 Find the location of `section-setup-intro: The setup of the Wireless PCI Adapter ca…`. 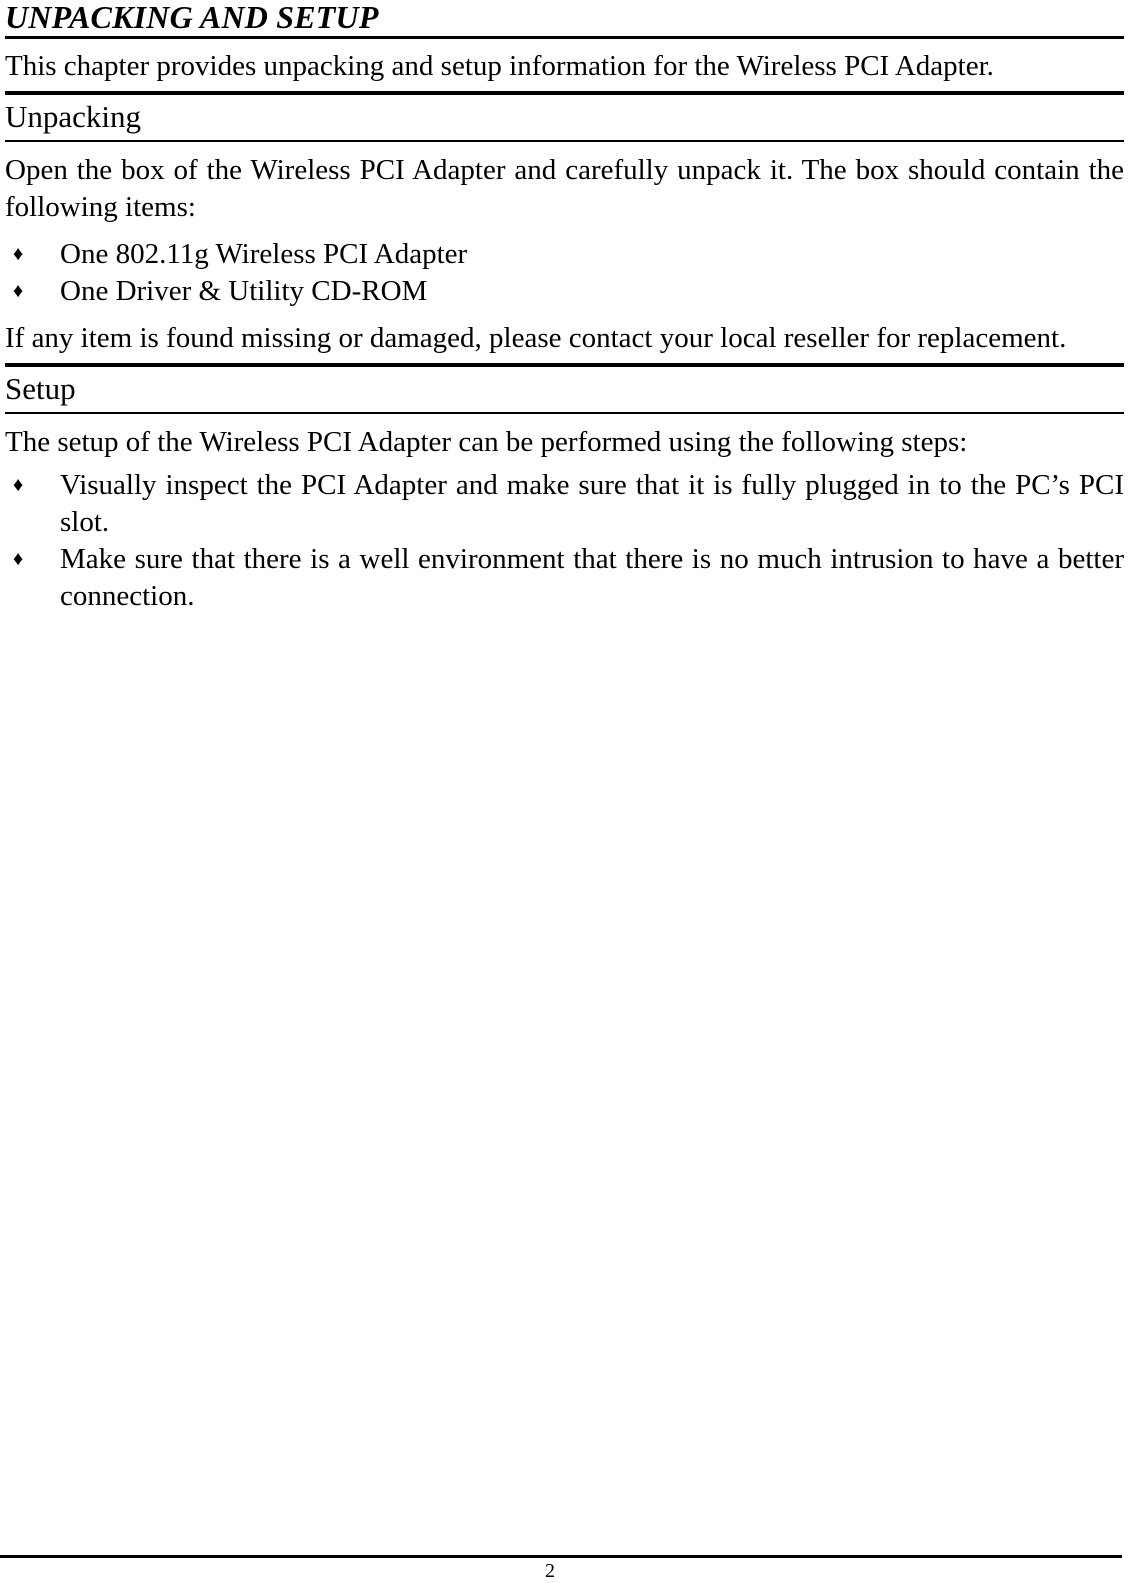

section-setup-intro: The setup of the Wireless PCI Adapter ca… is located at coordinates (486, 442).